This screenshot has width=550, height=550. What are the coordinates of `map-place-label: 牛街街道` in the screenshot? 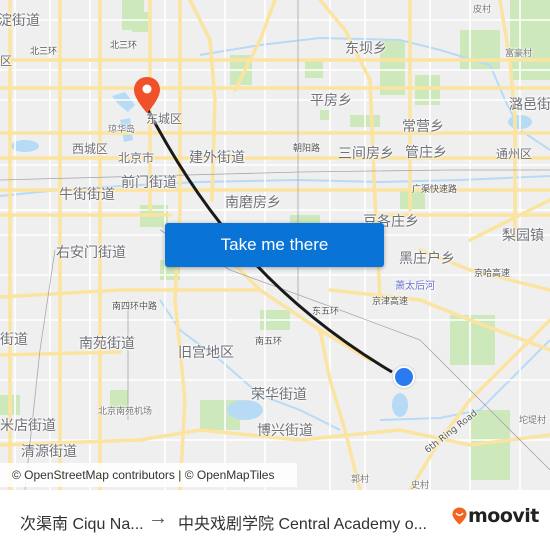 It's located at (87, 195).